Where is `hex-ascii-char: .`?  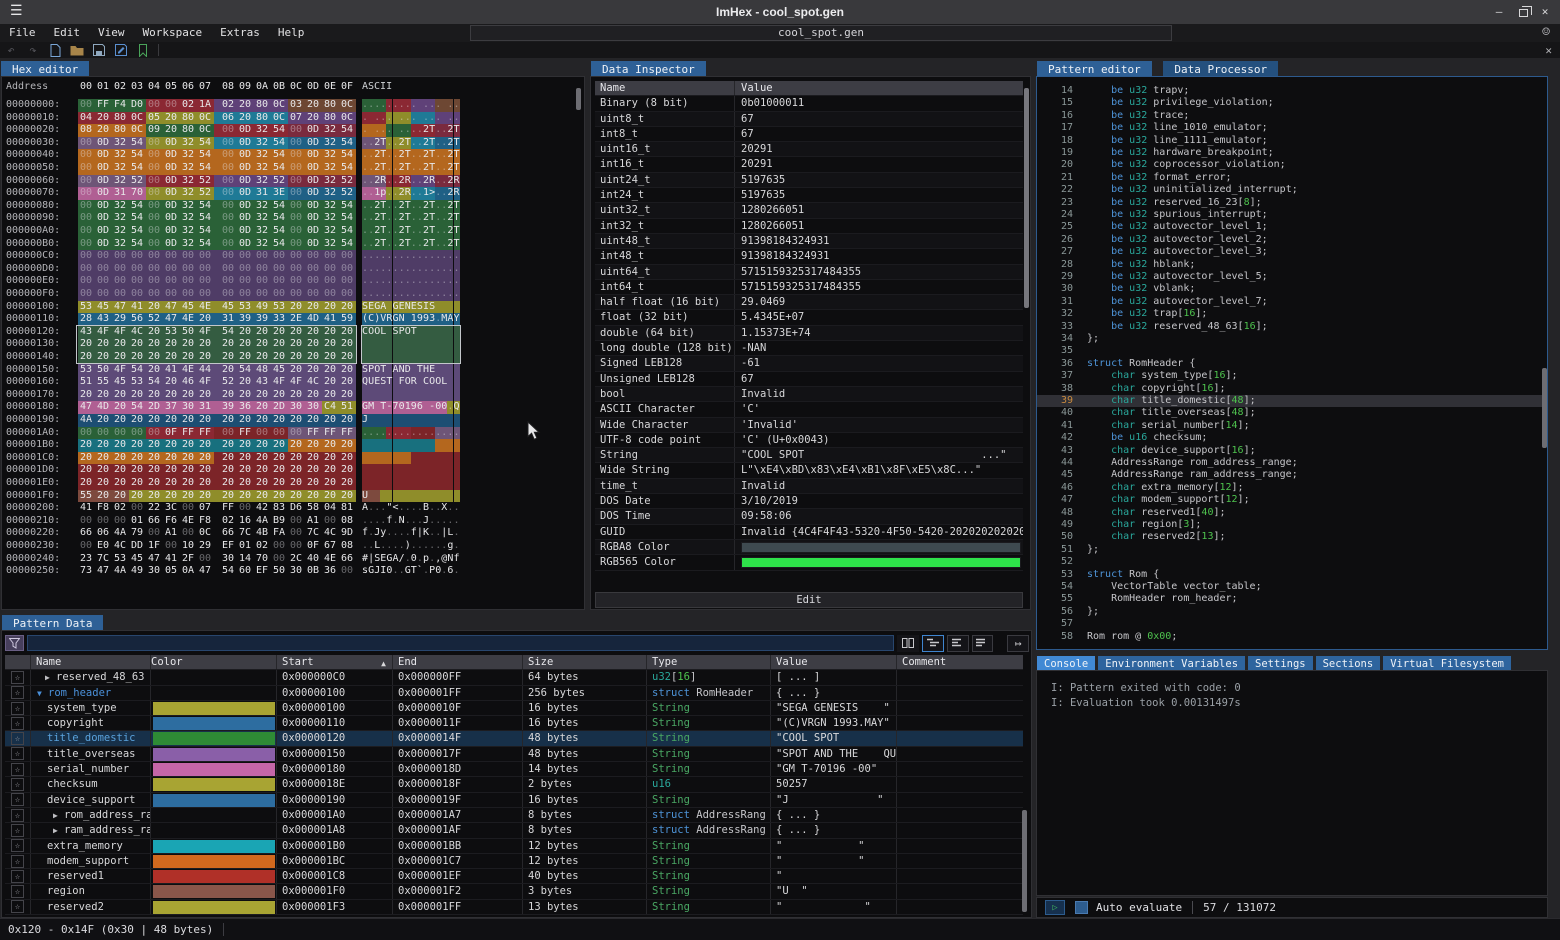
hex-ascii-char: . is located at coordinates (456, 105).